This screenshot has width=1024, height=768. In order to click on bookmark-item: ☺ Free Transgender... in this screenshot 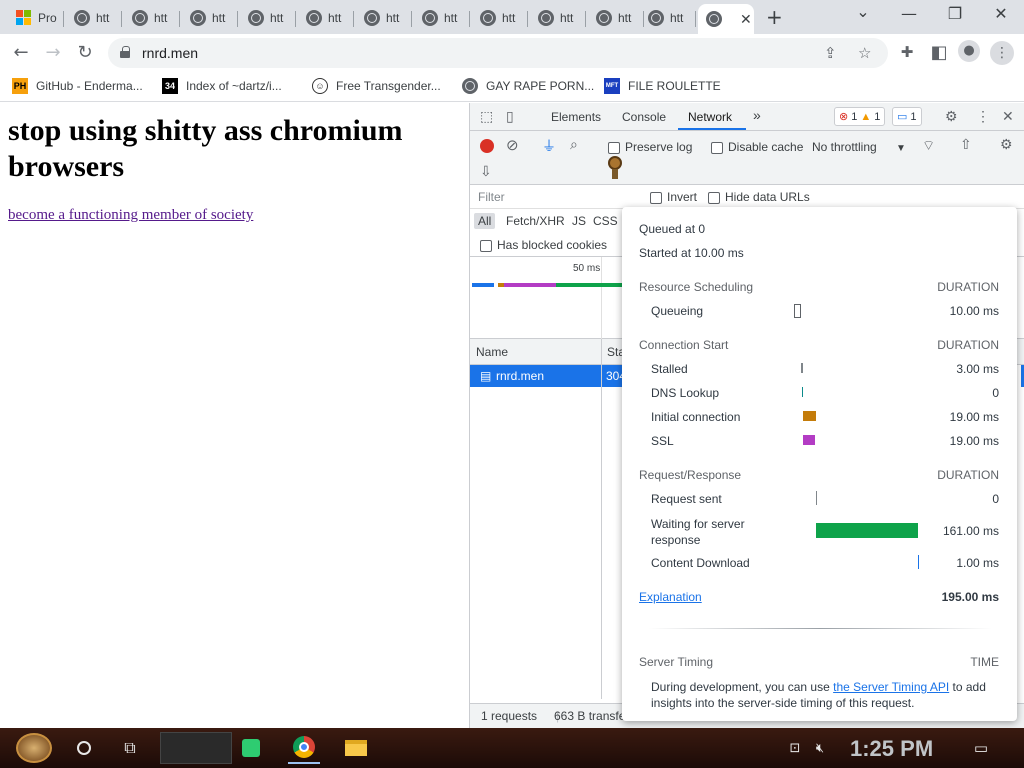, I will do `click(376, 86)`.